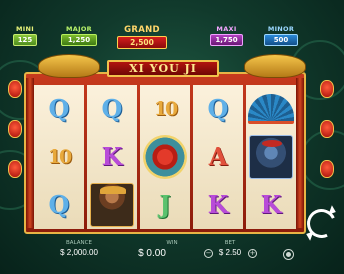 The width and height of the screenshot is (344, 274). Describe the element at coordinates (333, 211) in the screenshot. I see `spin-icon` at that location.